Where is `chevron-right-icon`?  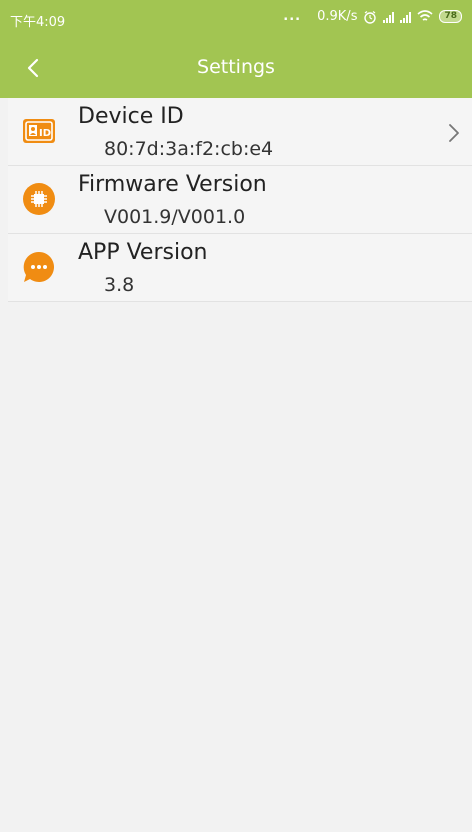 chevron-right-icon is located at coordinates (454, 133).